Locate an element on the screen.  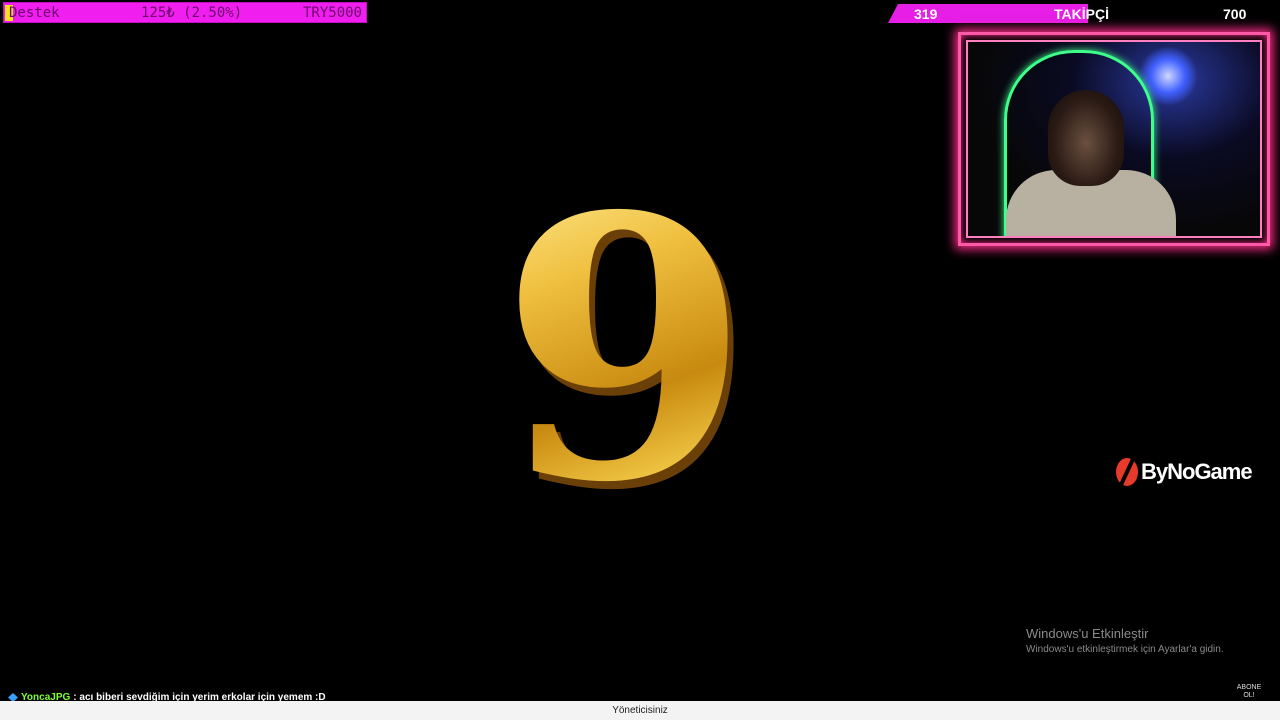
donation-progress-text: 125₺ (2.50%) is located at coordinates (192, 13).